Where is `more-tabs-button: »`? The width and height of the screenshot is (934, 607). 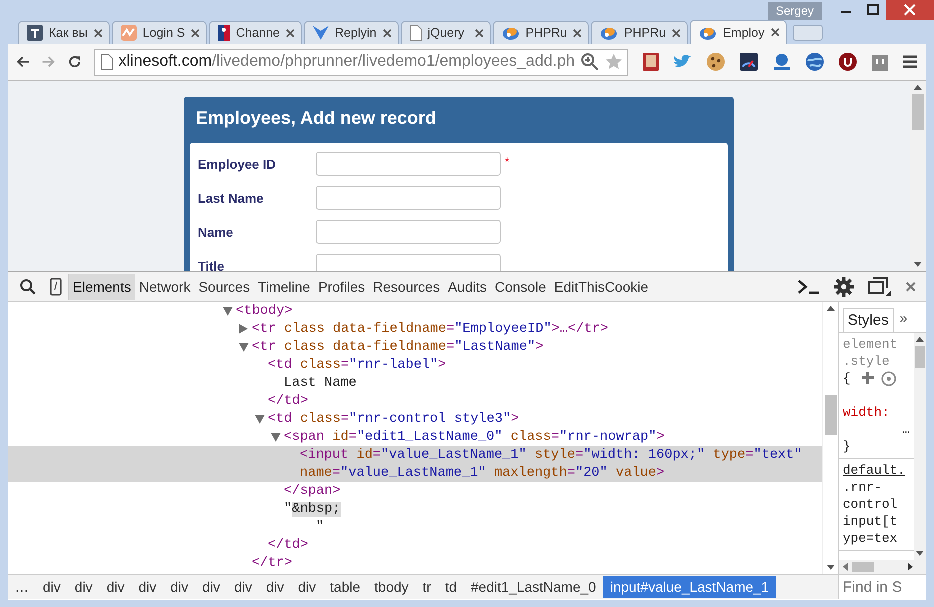
more-tabs-button: » is located at coordinates (904, 318).